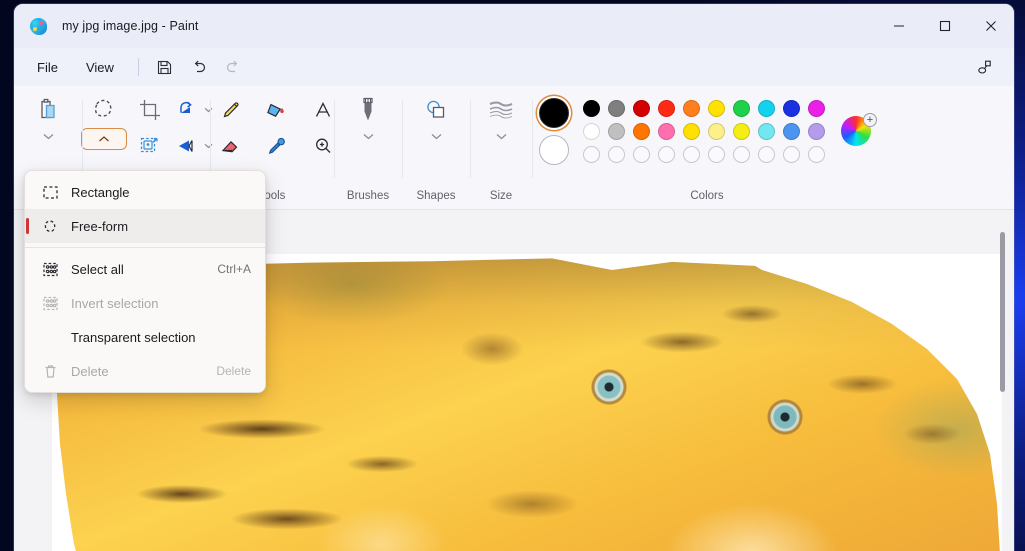 Image resolution: width=1025 pixels, height=551 pixels. I want to click on color-palette, so click(704, 131).